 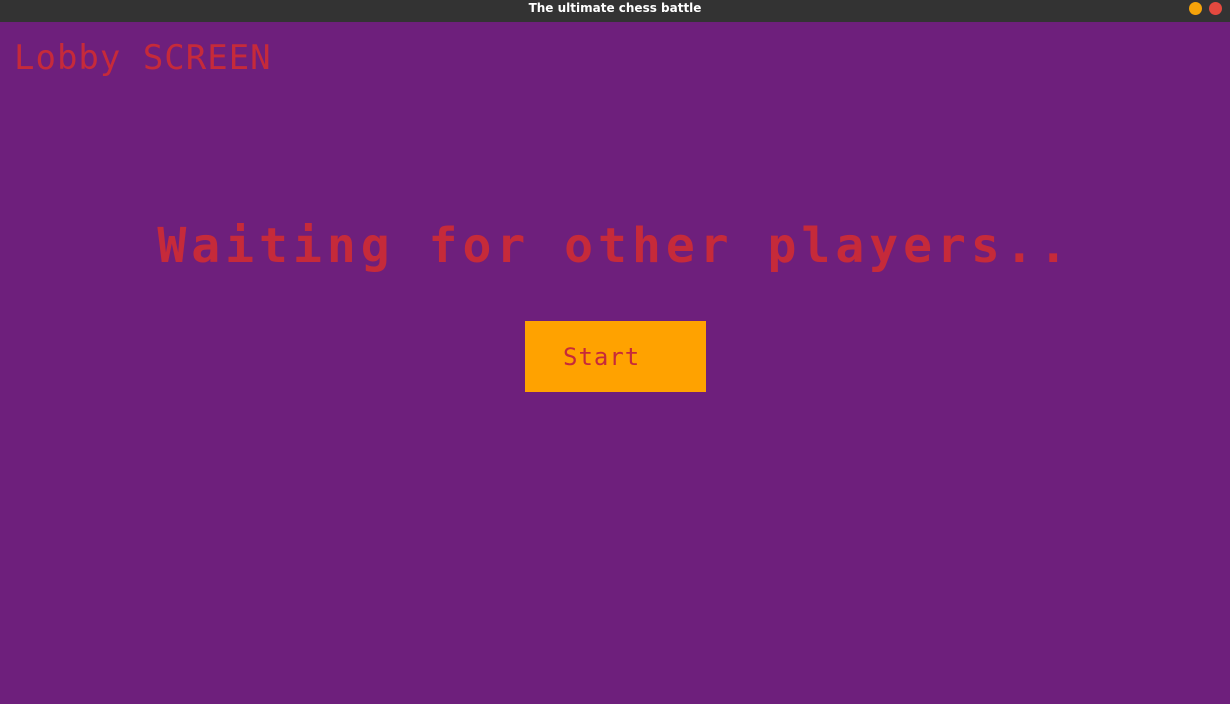 What do you see at coordinates (1195, 8) in the screenshot?
I see `minimize-button` at bounding box center [1195, 8].